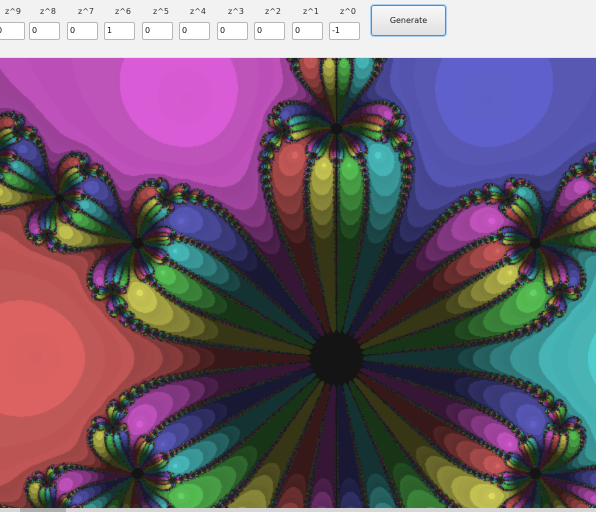 This screenshot has height=512, width=596. I want to click on coef-z0-input, so click(344, 30).